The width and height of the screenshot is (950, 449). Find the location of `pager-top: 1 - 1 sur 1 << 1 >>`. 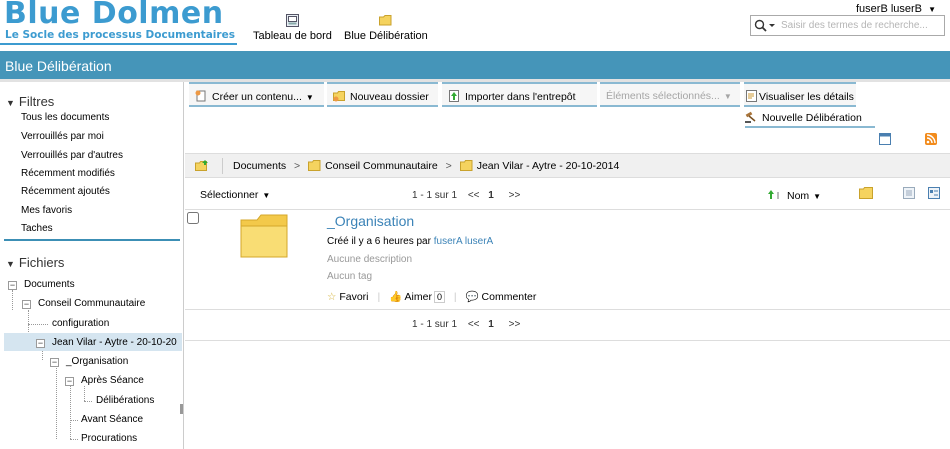

pager-top: 1 - 1 sur 1 << 1 >> is located at coordinates (466, 195).